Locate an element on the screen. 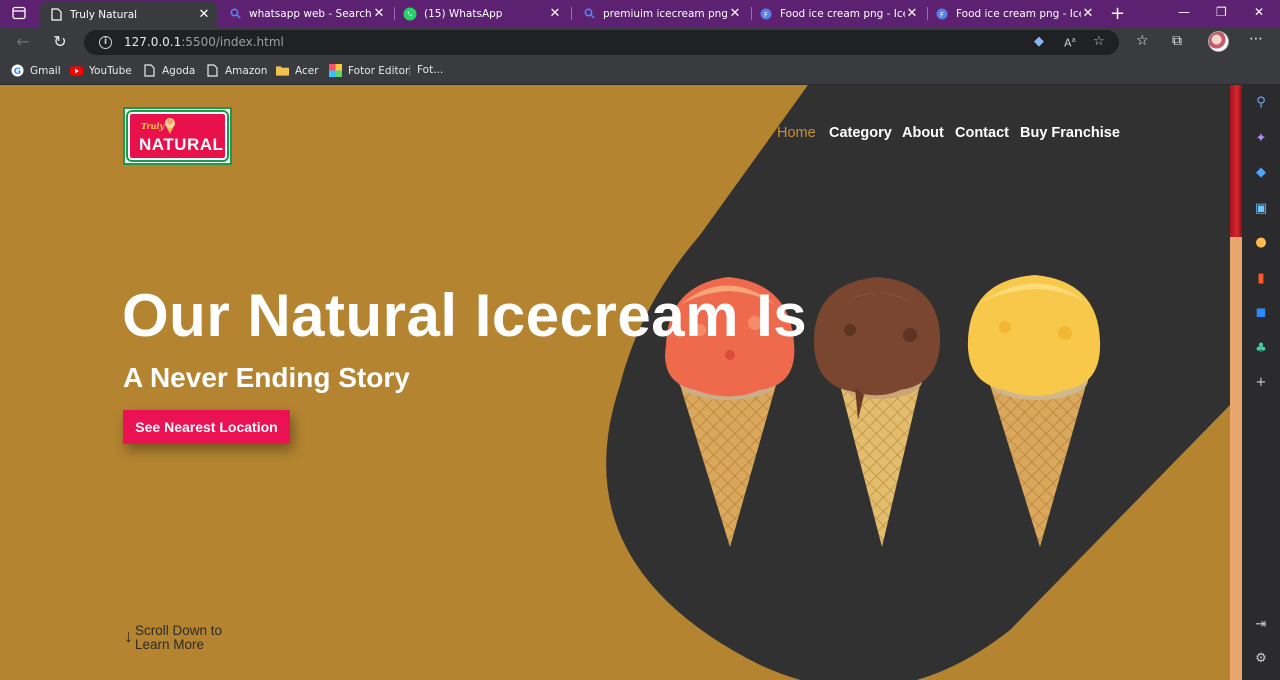 Image resolution: width=1280 pixels, height=680 pixels. tab-title: whatsapp web - Search is located at coordinates (310, 13).